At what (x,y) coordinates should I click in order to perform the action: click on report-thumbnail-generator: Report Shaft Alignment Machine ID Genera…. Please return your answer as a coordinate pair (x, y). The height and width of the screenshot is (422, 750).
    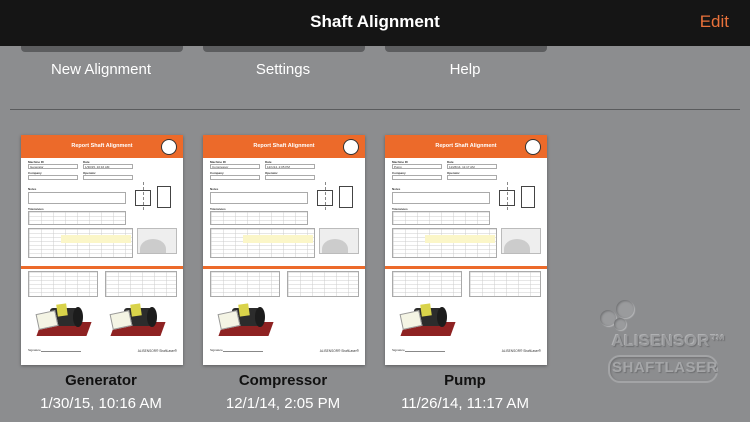
    Looking at the image, I should click on (102, 250).